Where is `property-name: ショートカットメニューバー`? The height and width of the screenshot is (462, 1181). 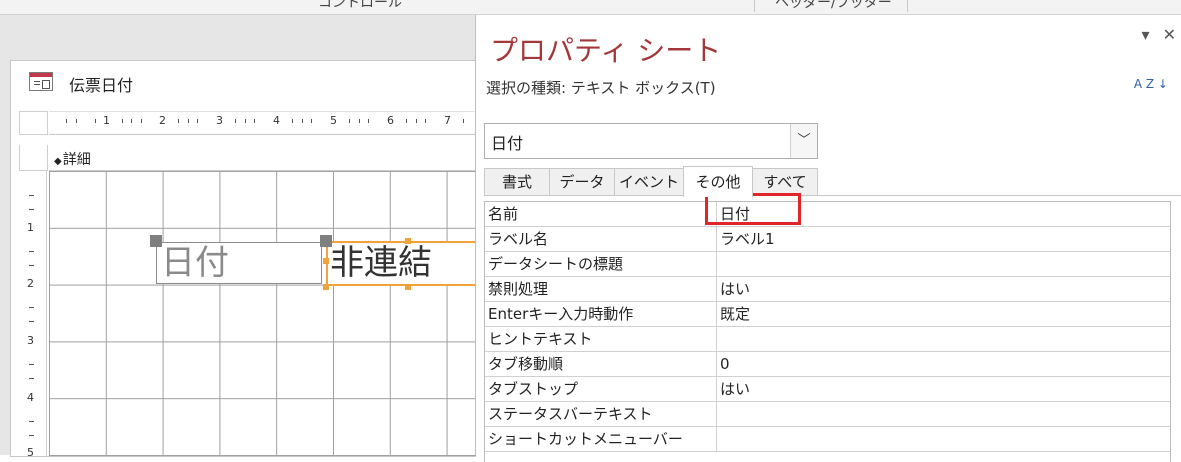 property-name: ショートカットメニューバー is located at coordinates (601, 439).